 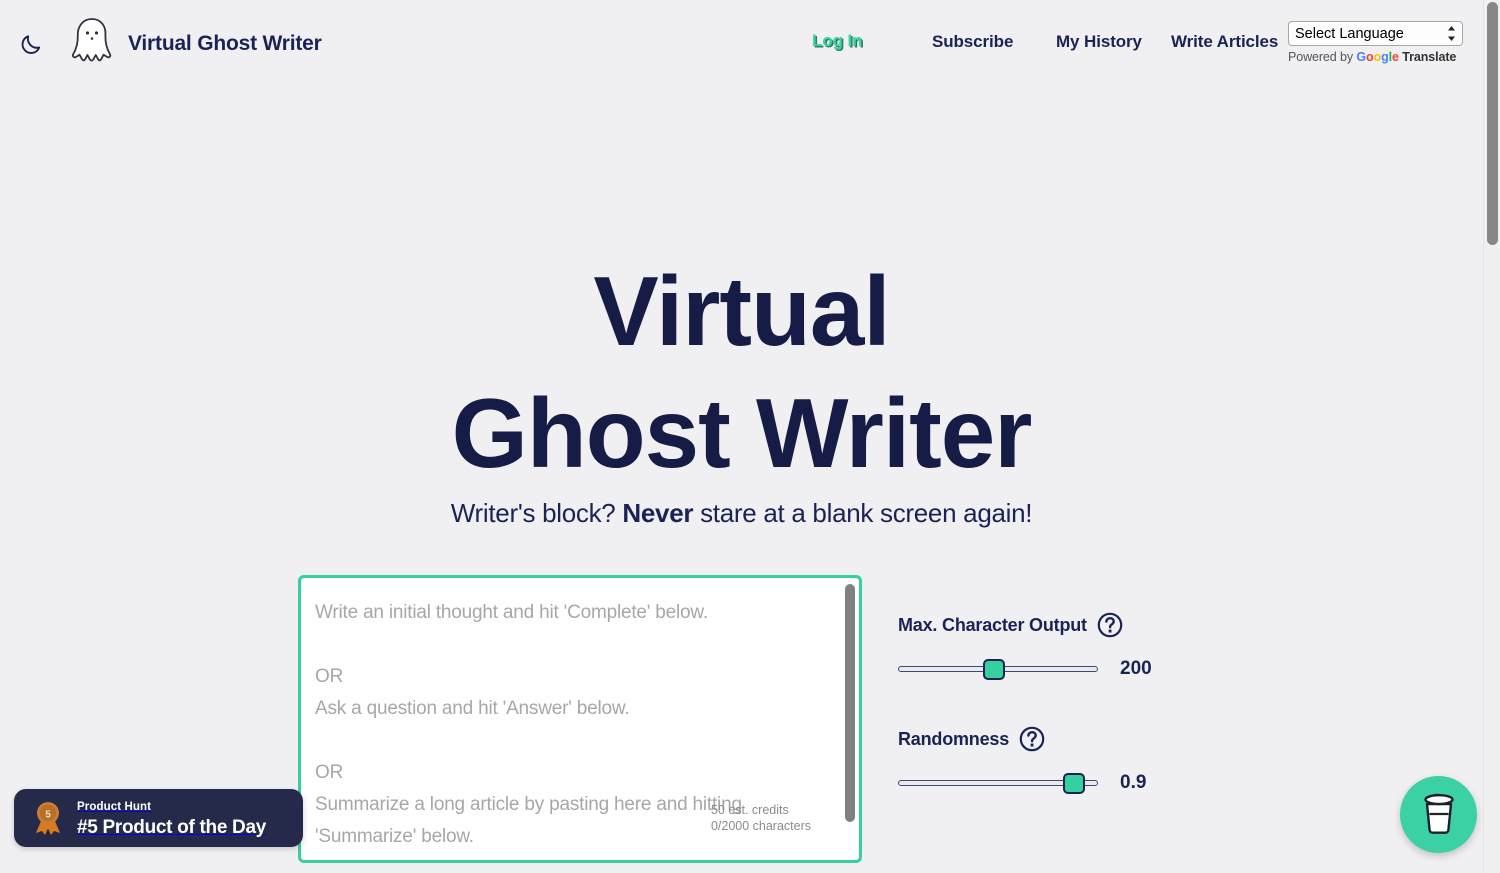 I want to click on nav-link-write-articles: Write Articles, so click(x=1224, y=42).